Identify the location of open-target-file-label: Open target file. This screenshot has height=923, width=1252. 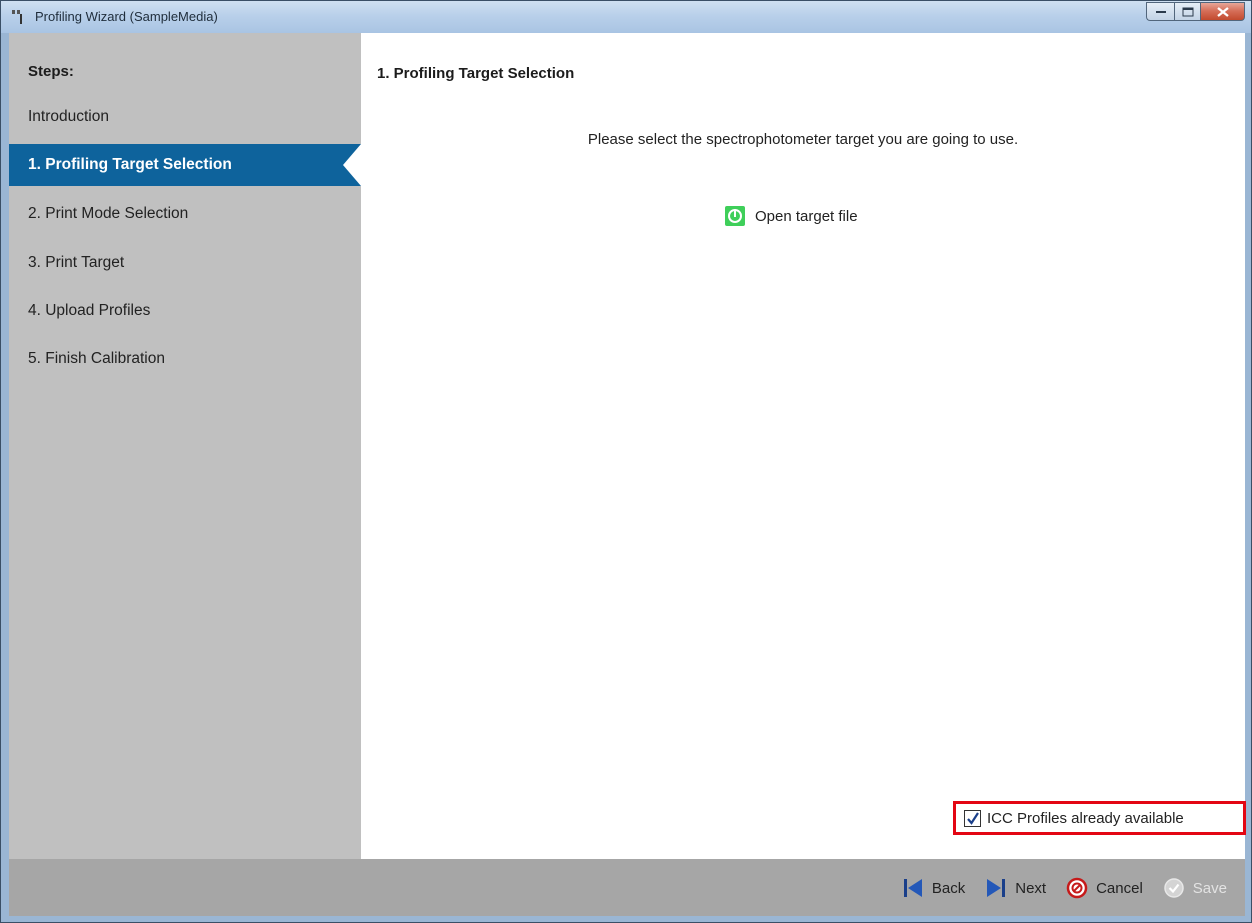
(806, 216).